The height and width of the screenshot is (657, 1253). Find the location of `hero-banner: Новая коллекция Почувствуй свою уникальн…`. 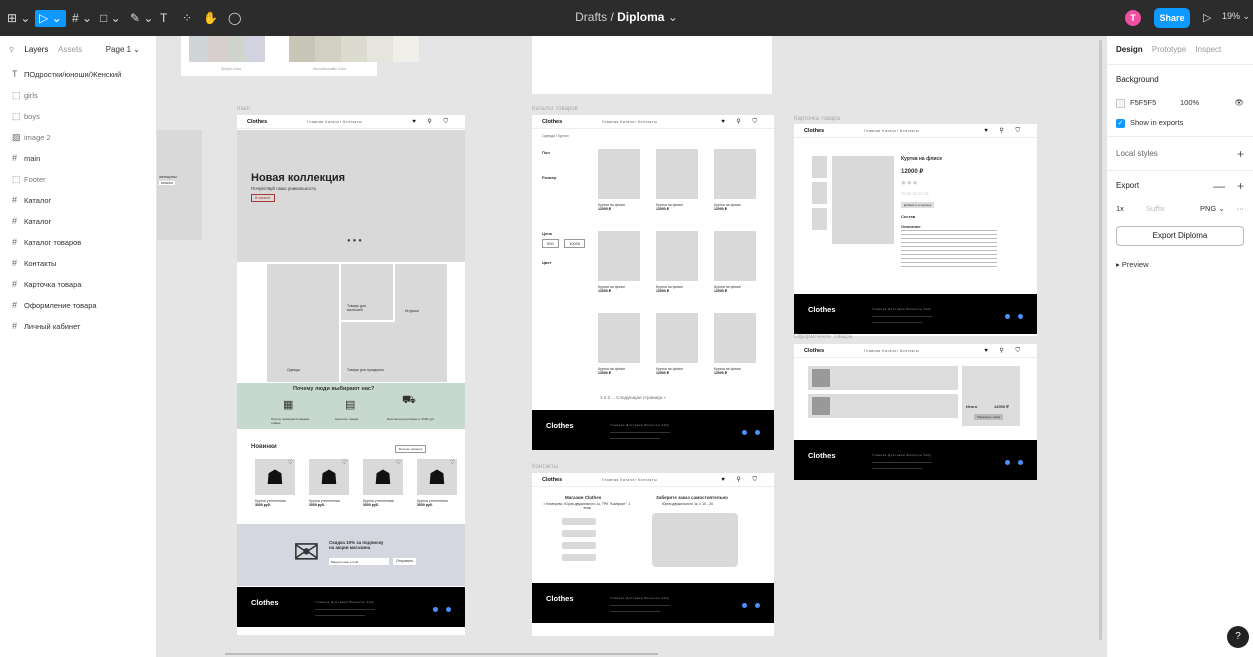

hero-banner: Новая коллекция Почувствуй свою уникальн… is located at coordinates (351, 196).